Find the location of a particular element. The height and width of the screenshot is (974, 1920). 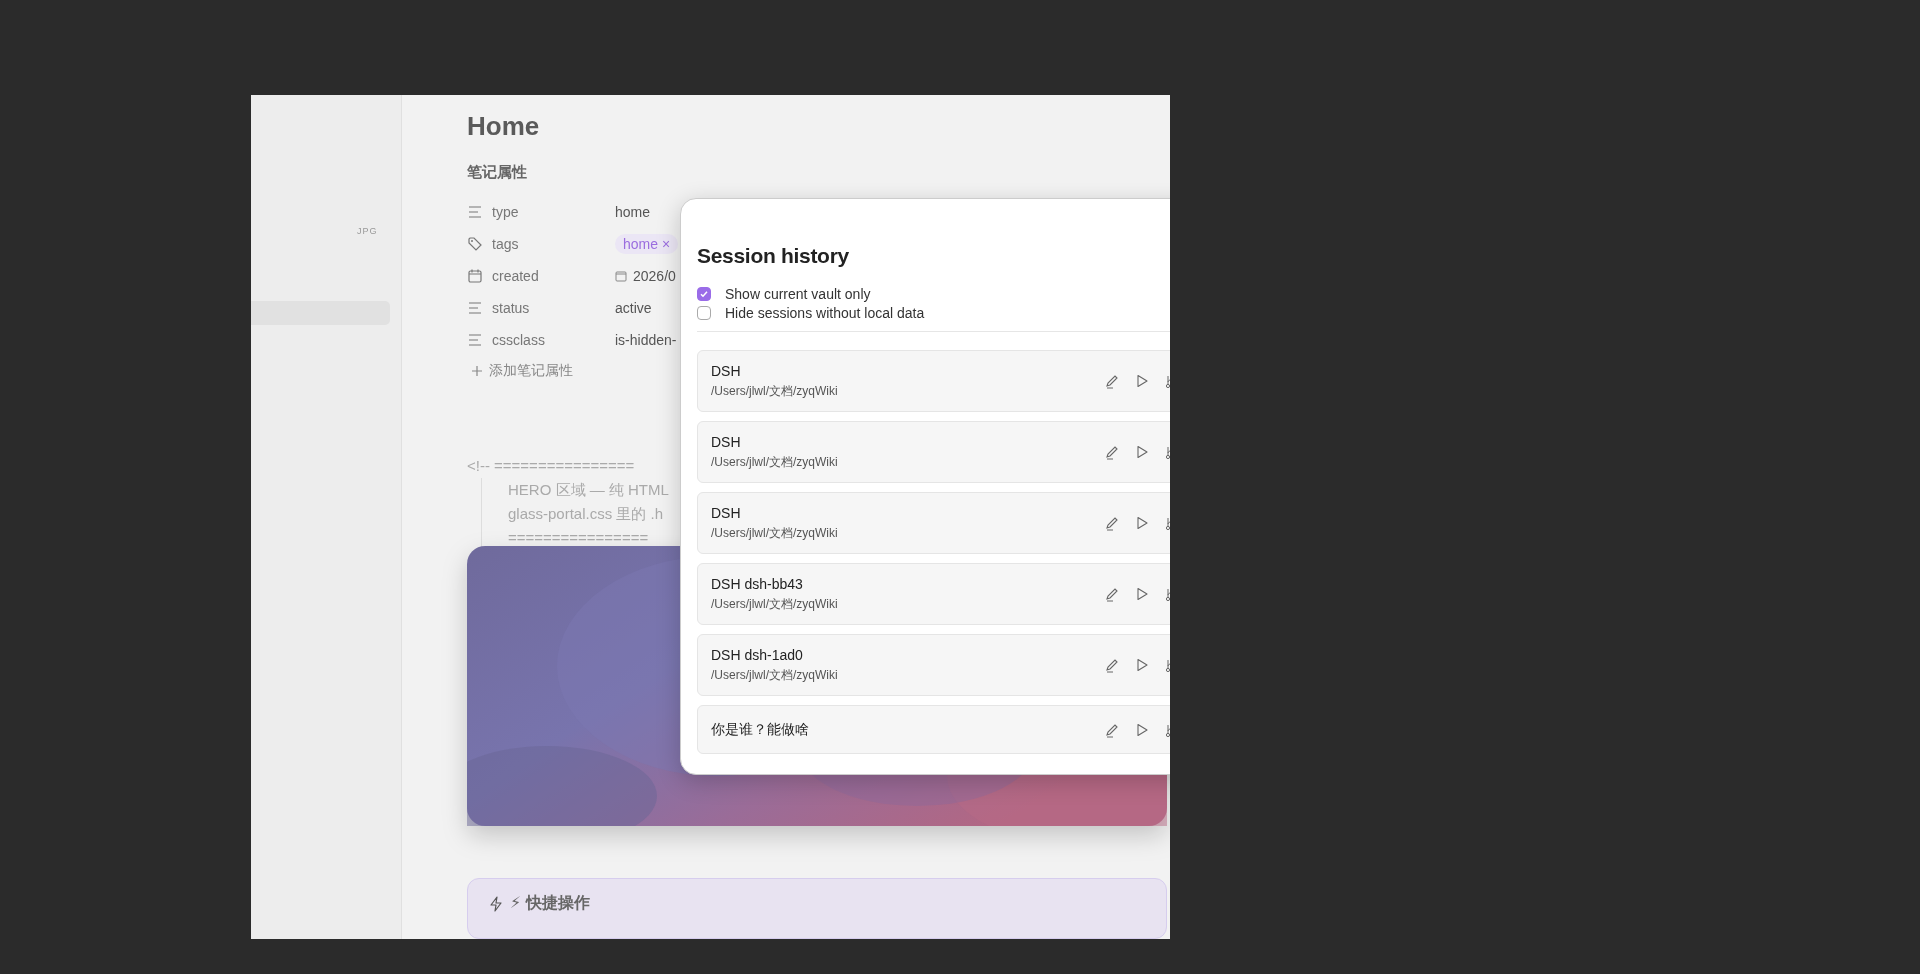

code-comment-line: <!-- ================ is located at coordinates (551, 466).